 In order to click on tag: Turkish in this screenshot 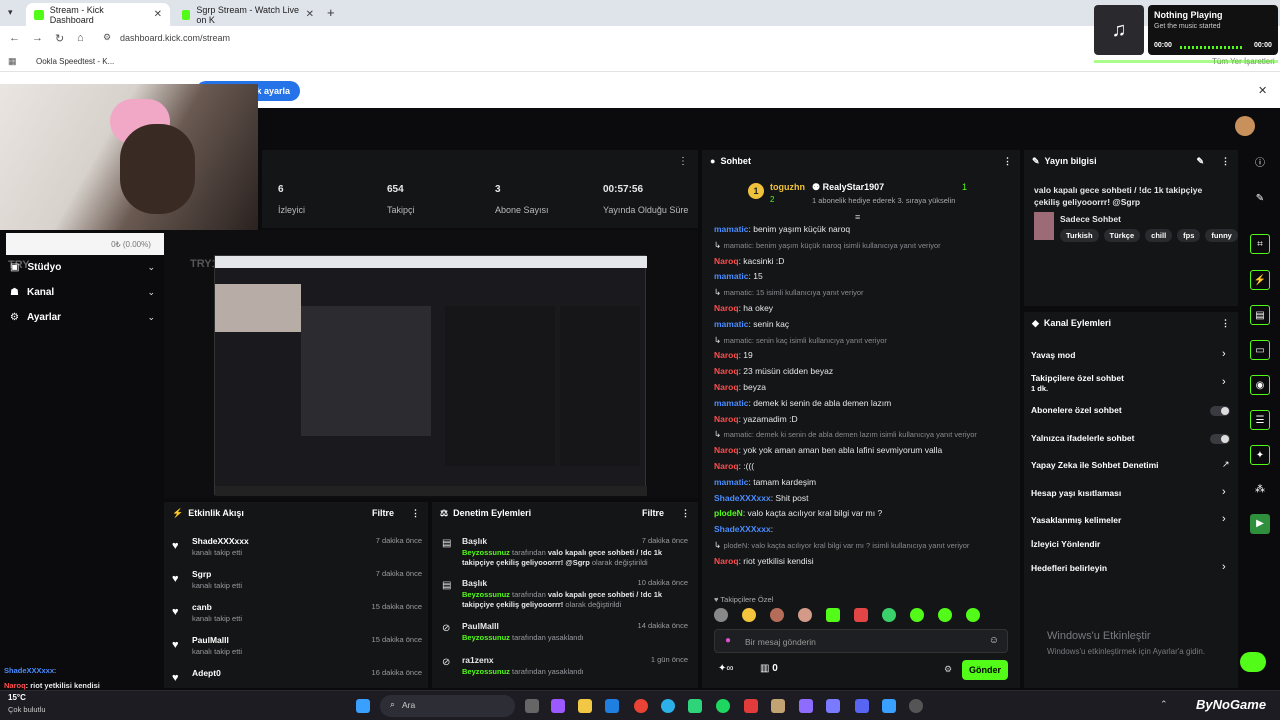, I will do `click(1079, 235)`.